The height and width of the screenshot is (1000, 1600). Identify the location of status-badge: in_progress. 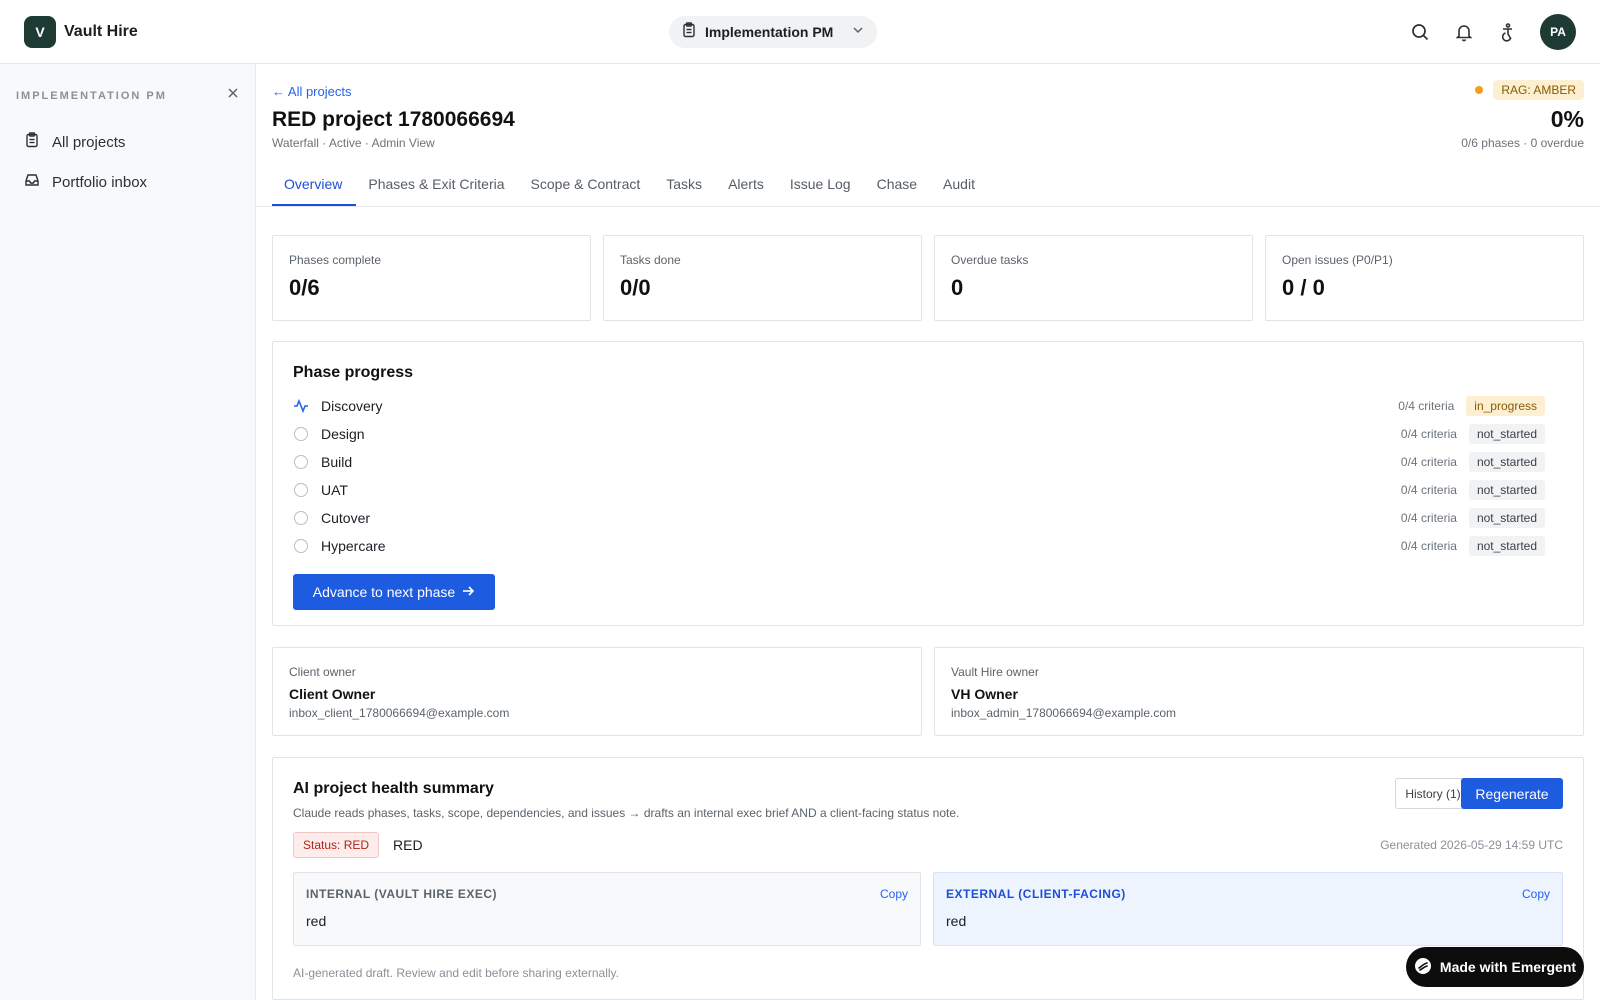
(1505, 406).